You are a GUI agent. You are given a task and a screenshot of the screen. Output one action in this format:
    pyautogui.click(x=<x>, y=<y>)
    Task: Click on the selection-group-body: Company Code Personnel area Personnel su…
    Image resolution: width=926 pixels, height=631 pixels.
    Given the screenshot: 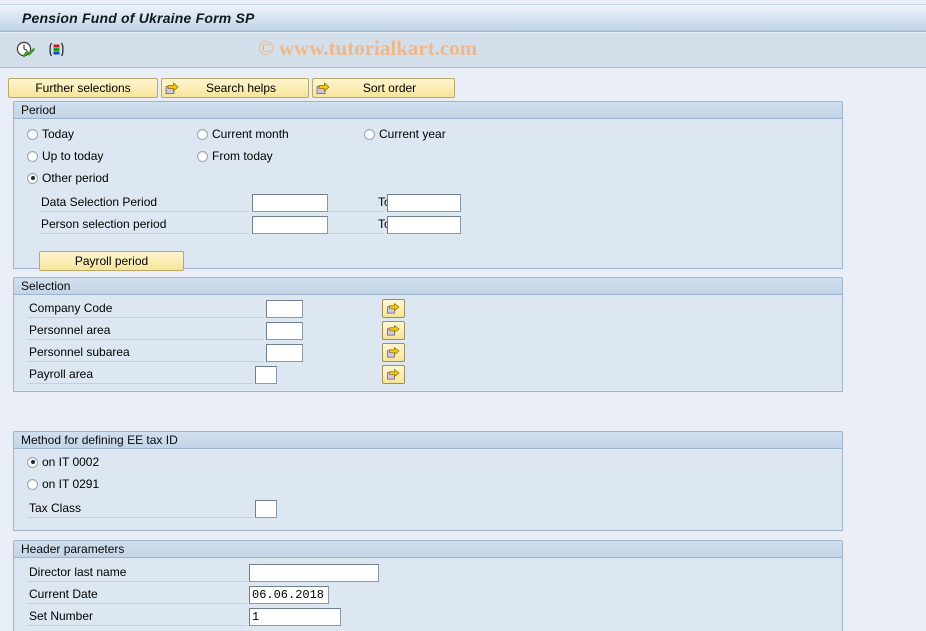 What is the action you would take?
    pyautogui.click(x=428, y=343)
    